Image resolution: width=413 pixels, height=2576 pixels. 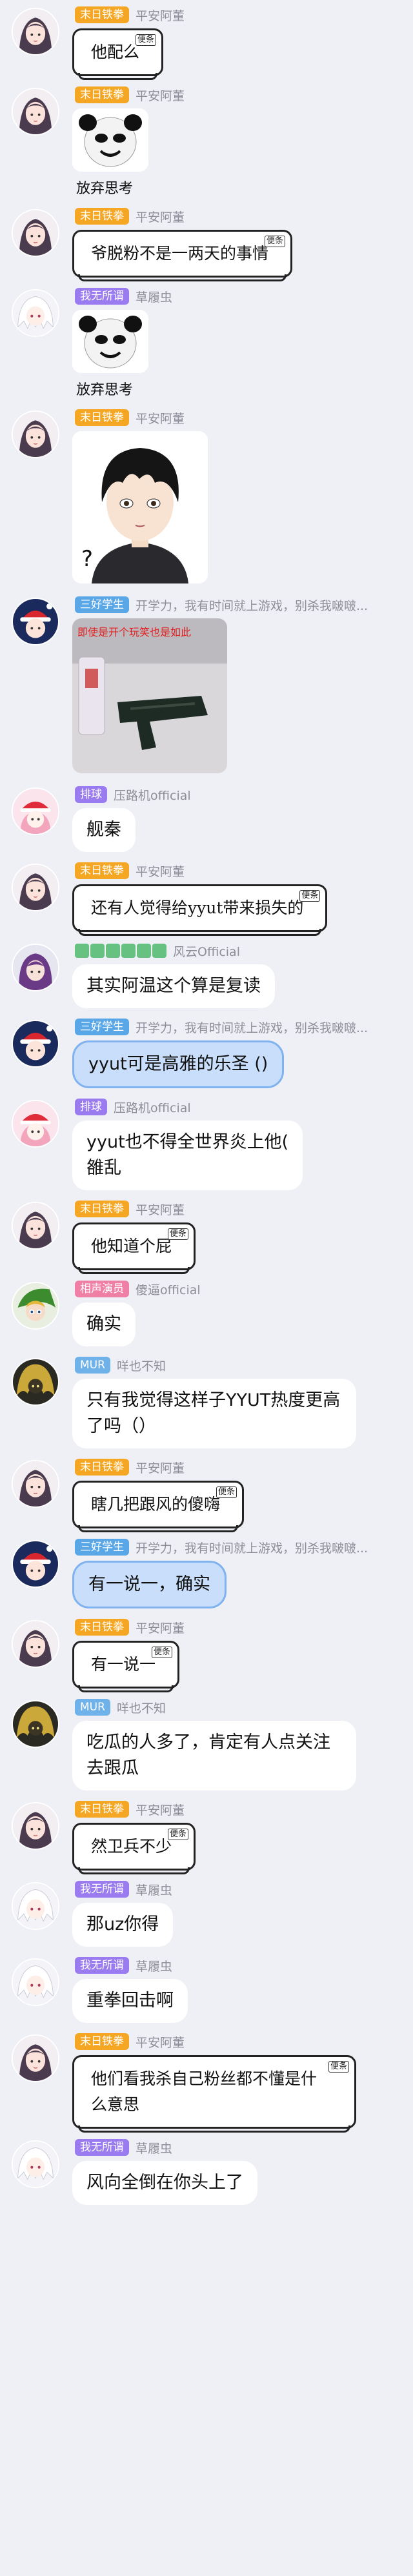 I want to click on message-text: 爷脱粉不是一两天的事情, so click(x=180, y=253).